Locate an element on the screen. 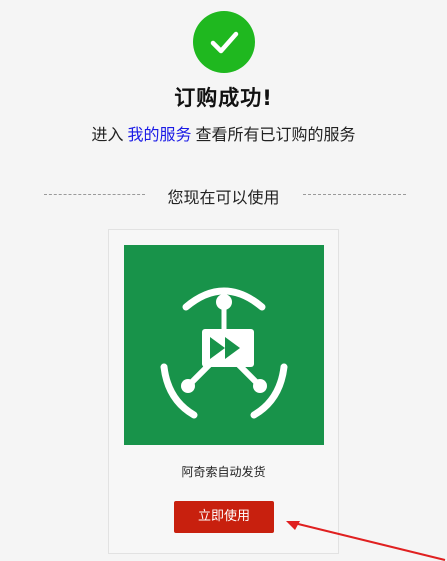 The height and width of the screenshot is (561, 447). subtitle-prefix: 进入 is located at coordinates (107, 134).